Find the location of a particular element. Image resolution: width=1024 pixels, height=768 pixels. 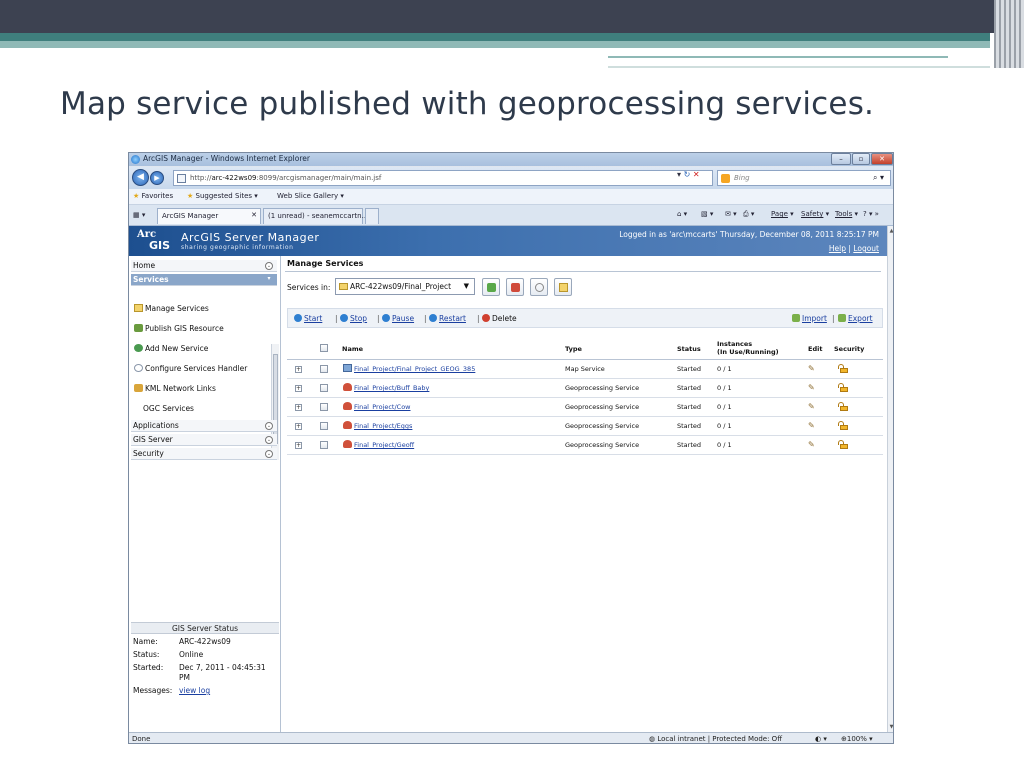

zoom-control: ⊕100% ▾ is located at coordinates (857, 739).